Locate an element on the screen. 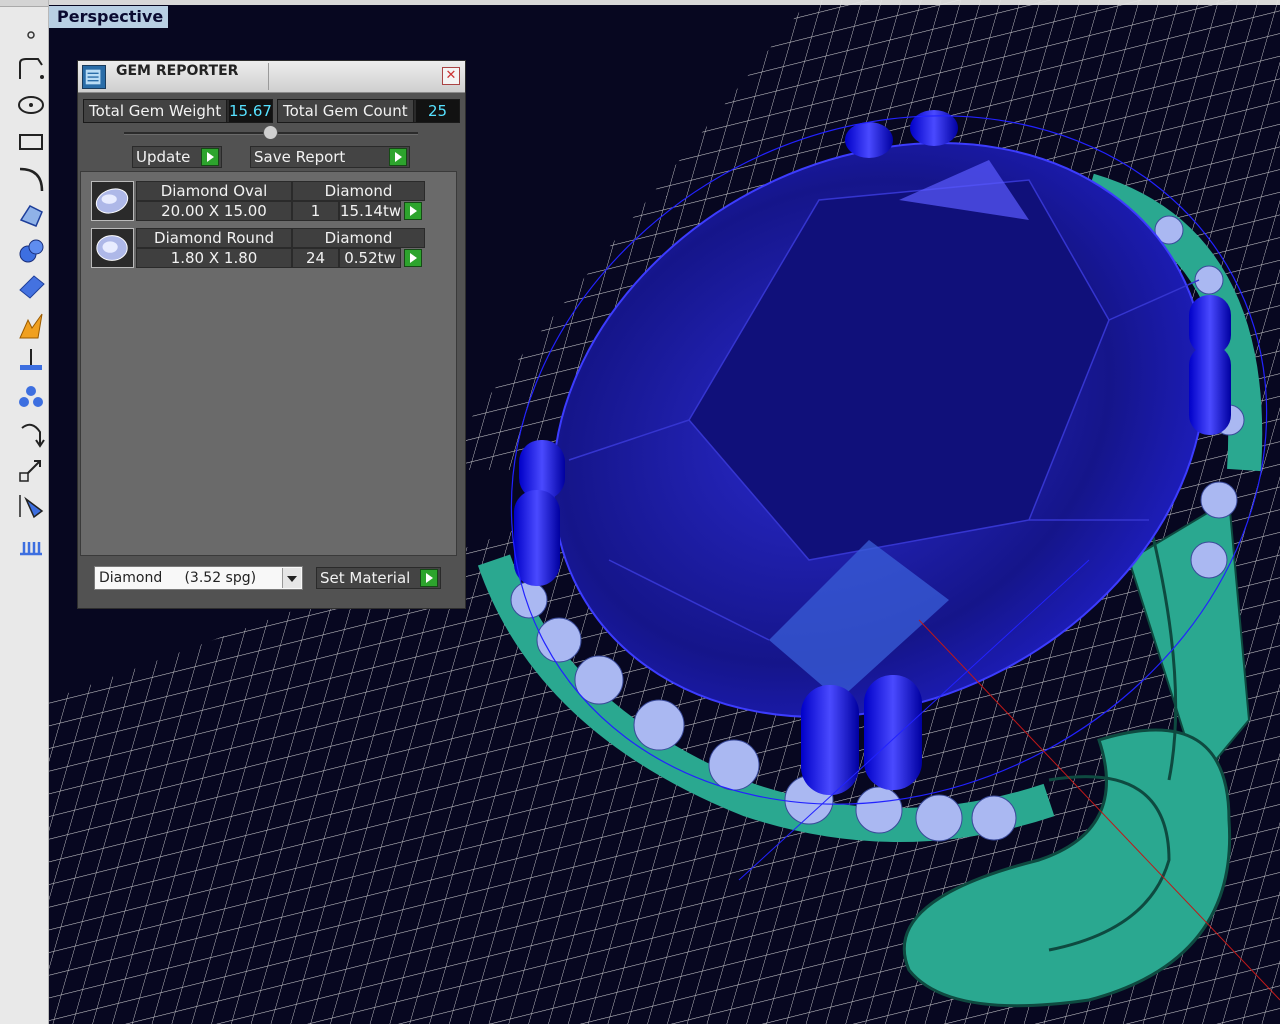 The height and width of the screenshot is (1024, 1280). save-report-label: Save Report is located at coordinates (300, 157).